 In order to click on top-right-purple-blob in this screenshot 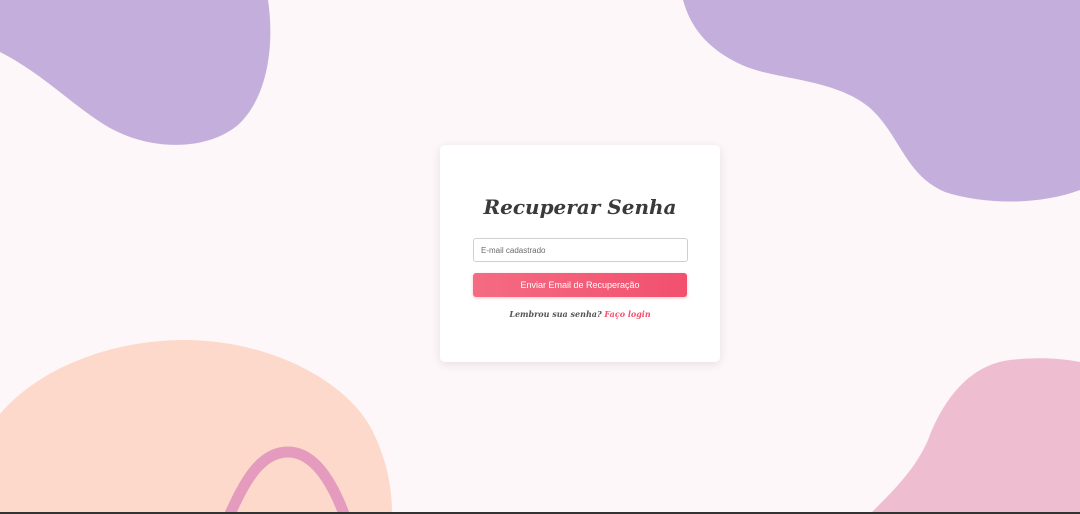, I will do `click(881, 101)`.